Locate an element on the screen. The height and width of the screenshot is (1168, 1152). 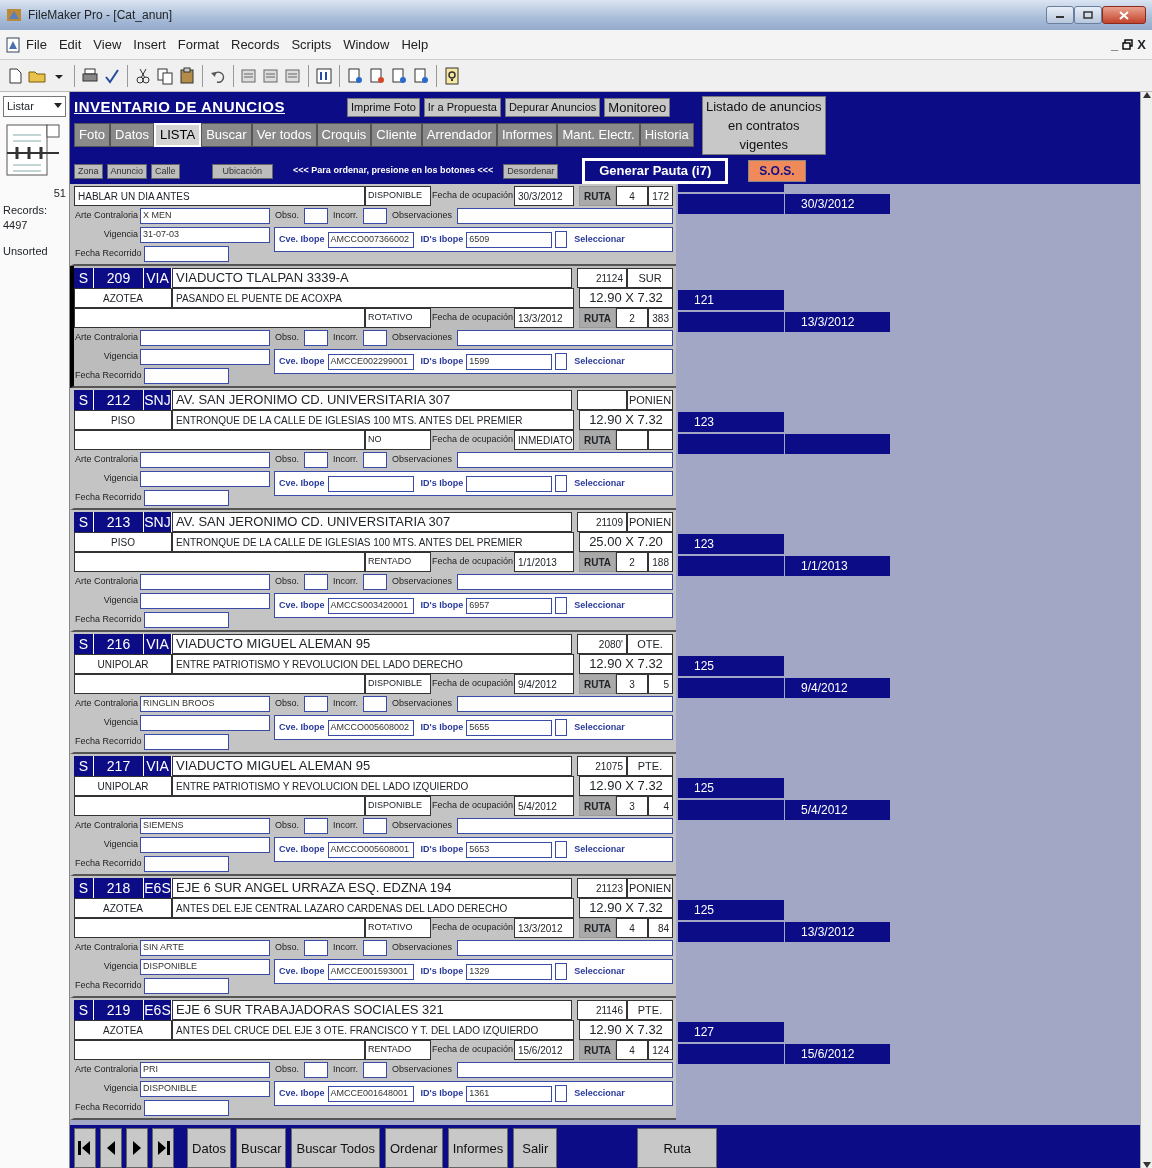
menu-item: Edit is located at coordinates (70, 44).